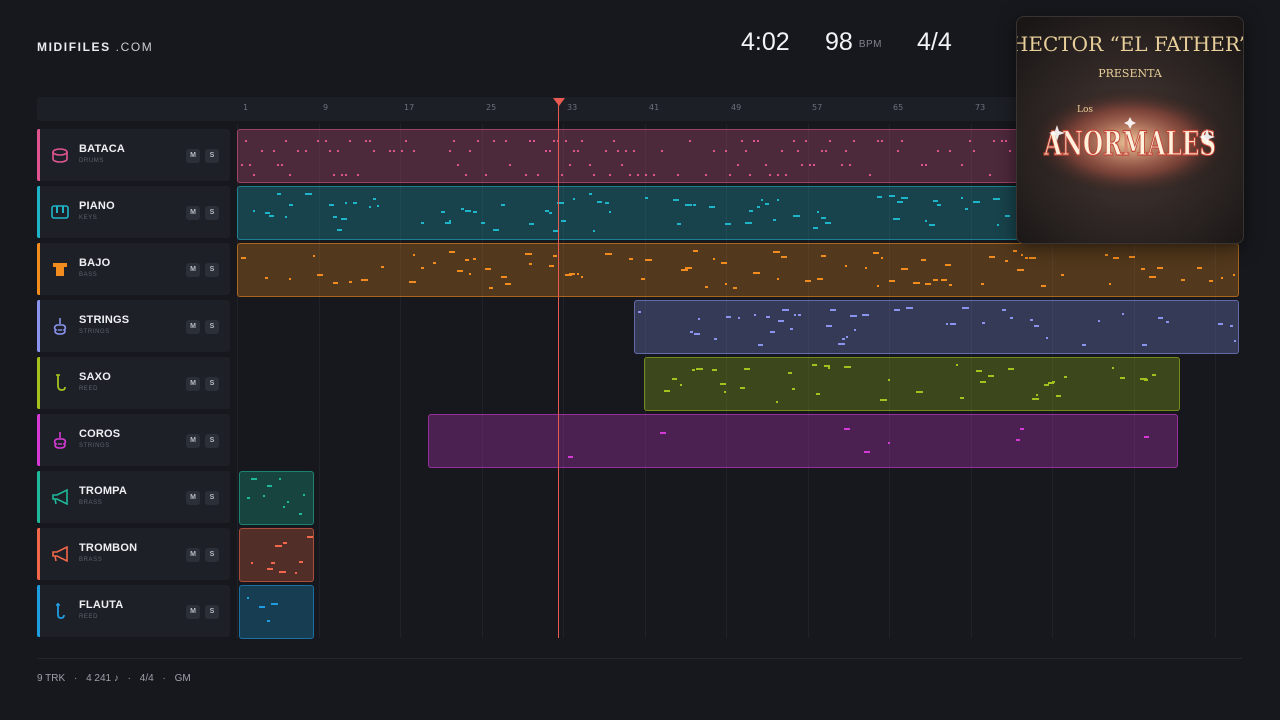 The width and height of the screenshot is (1280, 720). What do you see at coordinates (60, 611) in the screenshot?
I see `flute-icon` at bounding box center [60, 611].